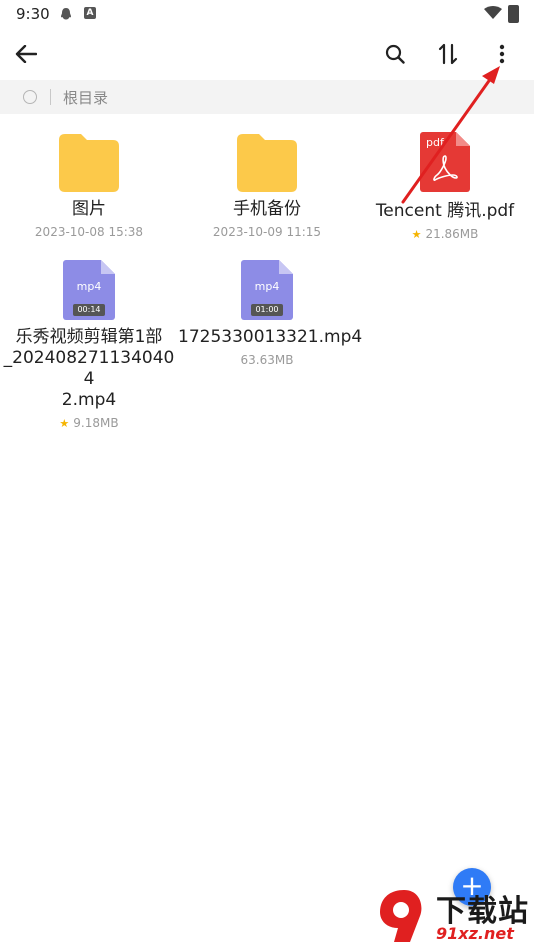  I want to click on more-options-button, so click(502, 54).